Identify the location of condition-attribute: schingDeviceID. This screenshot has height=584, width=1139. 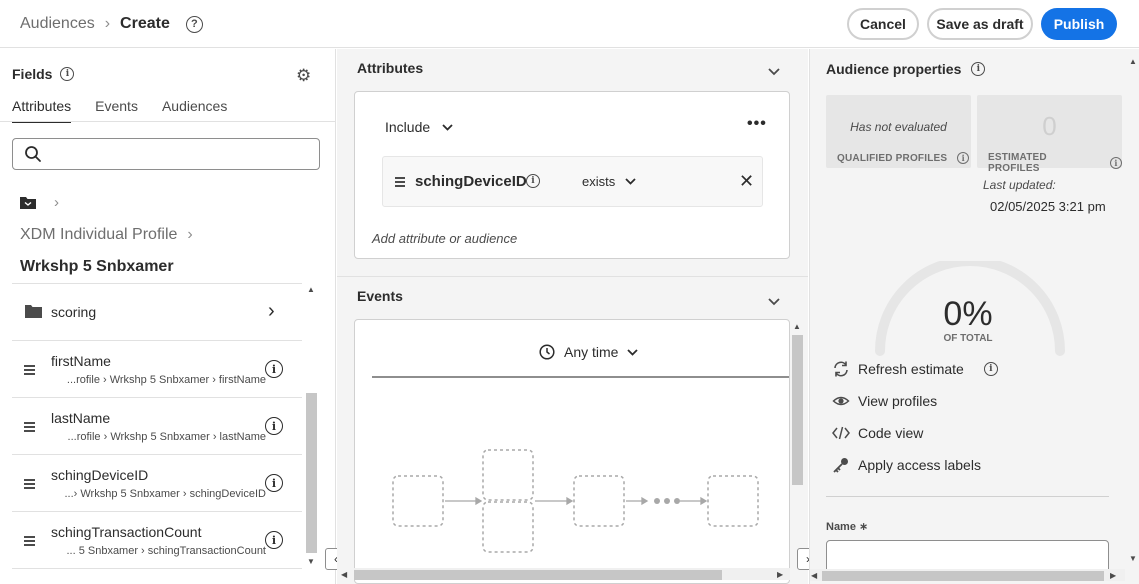
(471, 181).